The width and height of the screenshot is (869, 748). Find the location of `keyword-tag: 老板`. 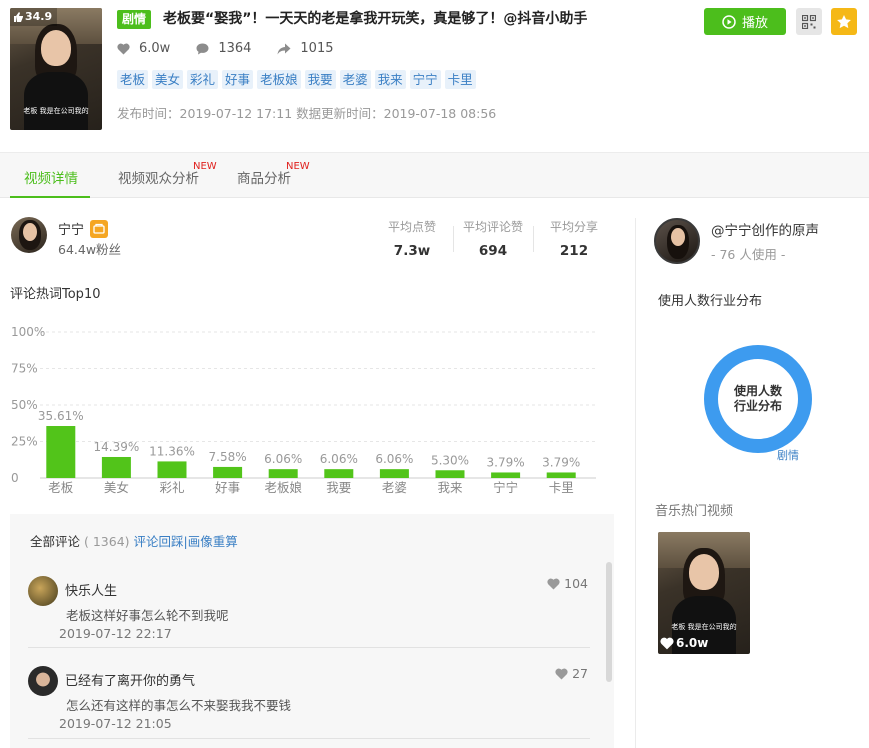

keyword-tag: 老板 is located at coordinates (133, 79).